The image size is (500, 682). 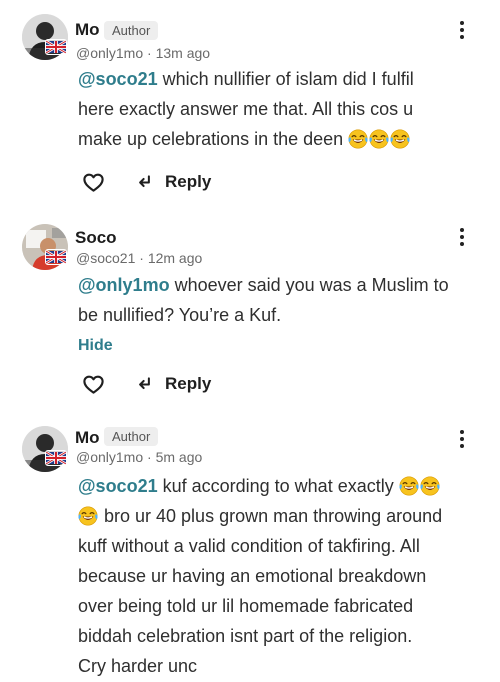 What do you see at coordinates (309, 285) in the screenshot?
I see `body-line-1: whoever said you was a Muslim to` at bounding box center [309, 285].